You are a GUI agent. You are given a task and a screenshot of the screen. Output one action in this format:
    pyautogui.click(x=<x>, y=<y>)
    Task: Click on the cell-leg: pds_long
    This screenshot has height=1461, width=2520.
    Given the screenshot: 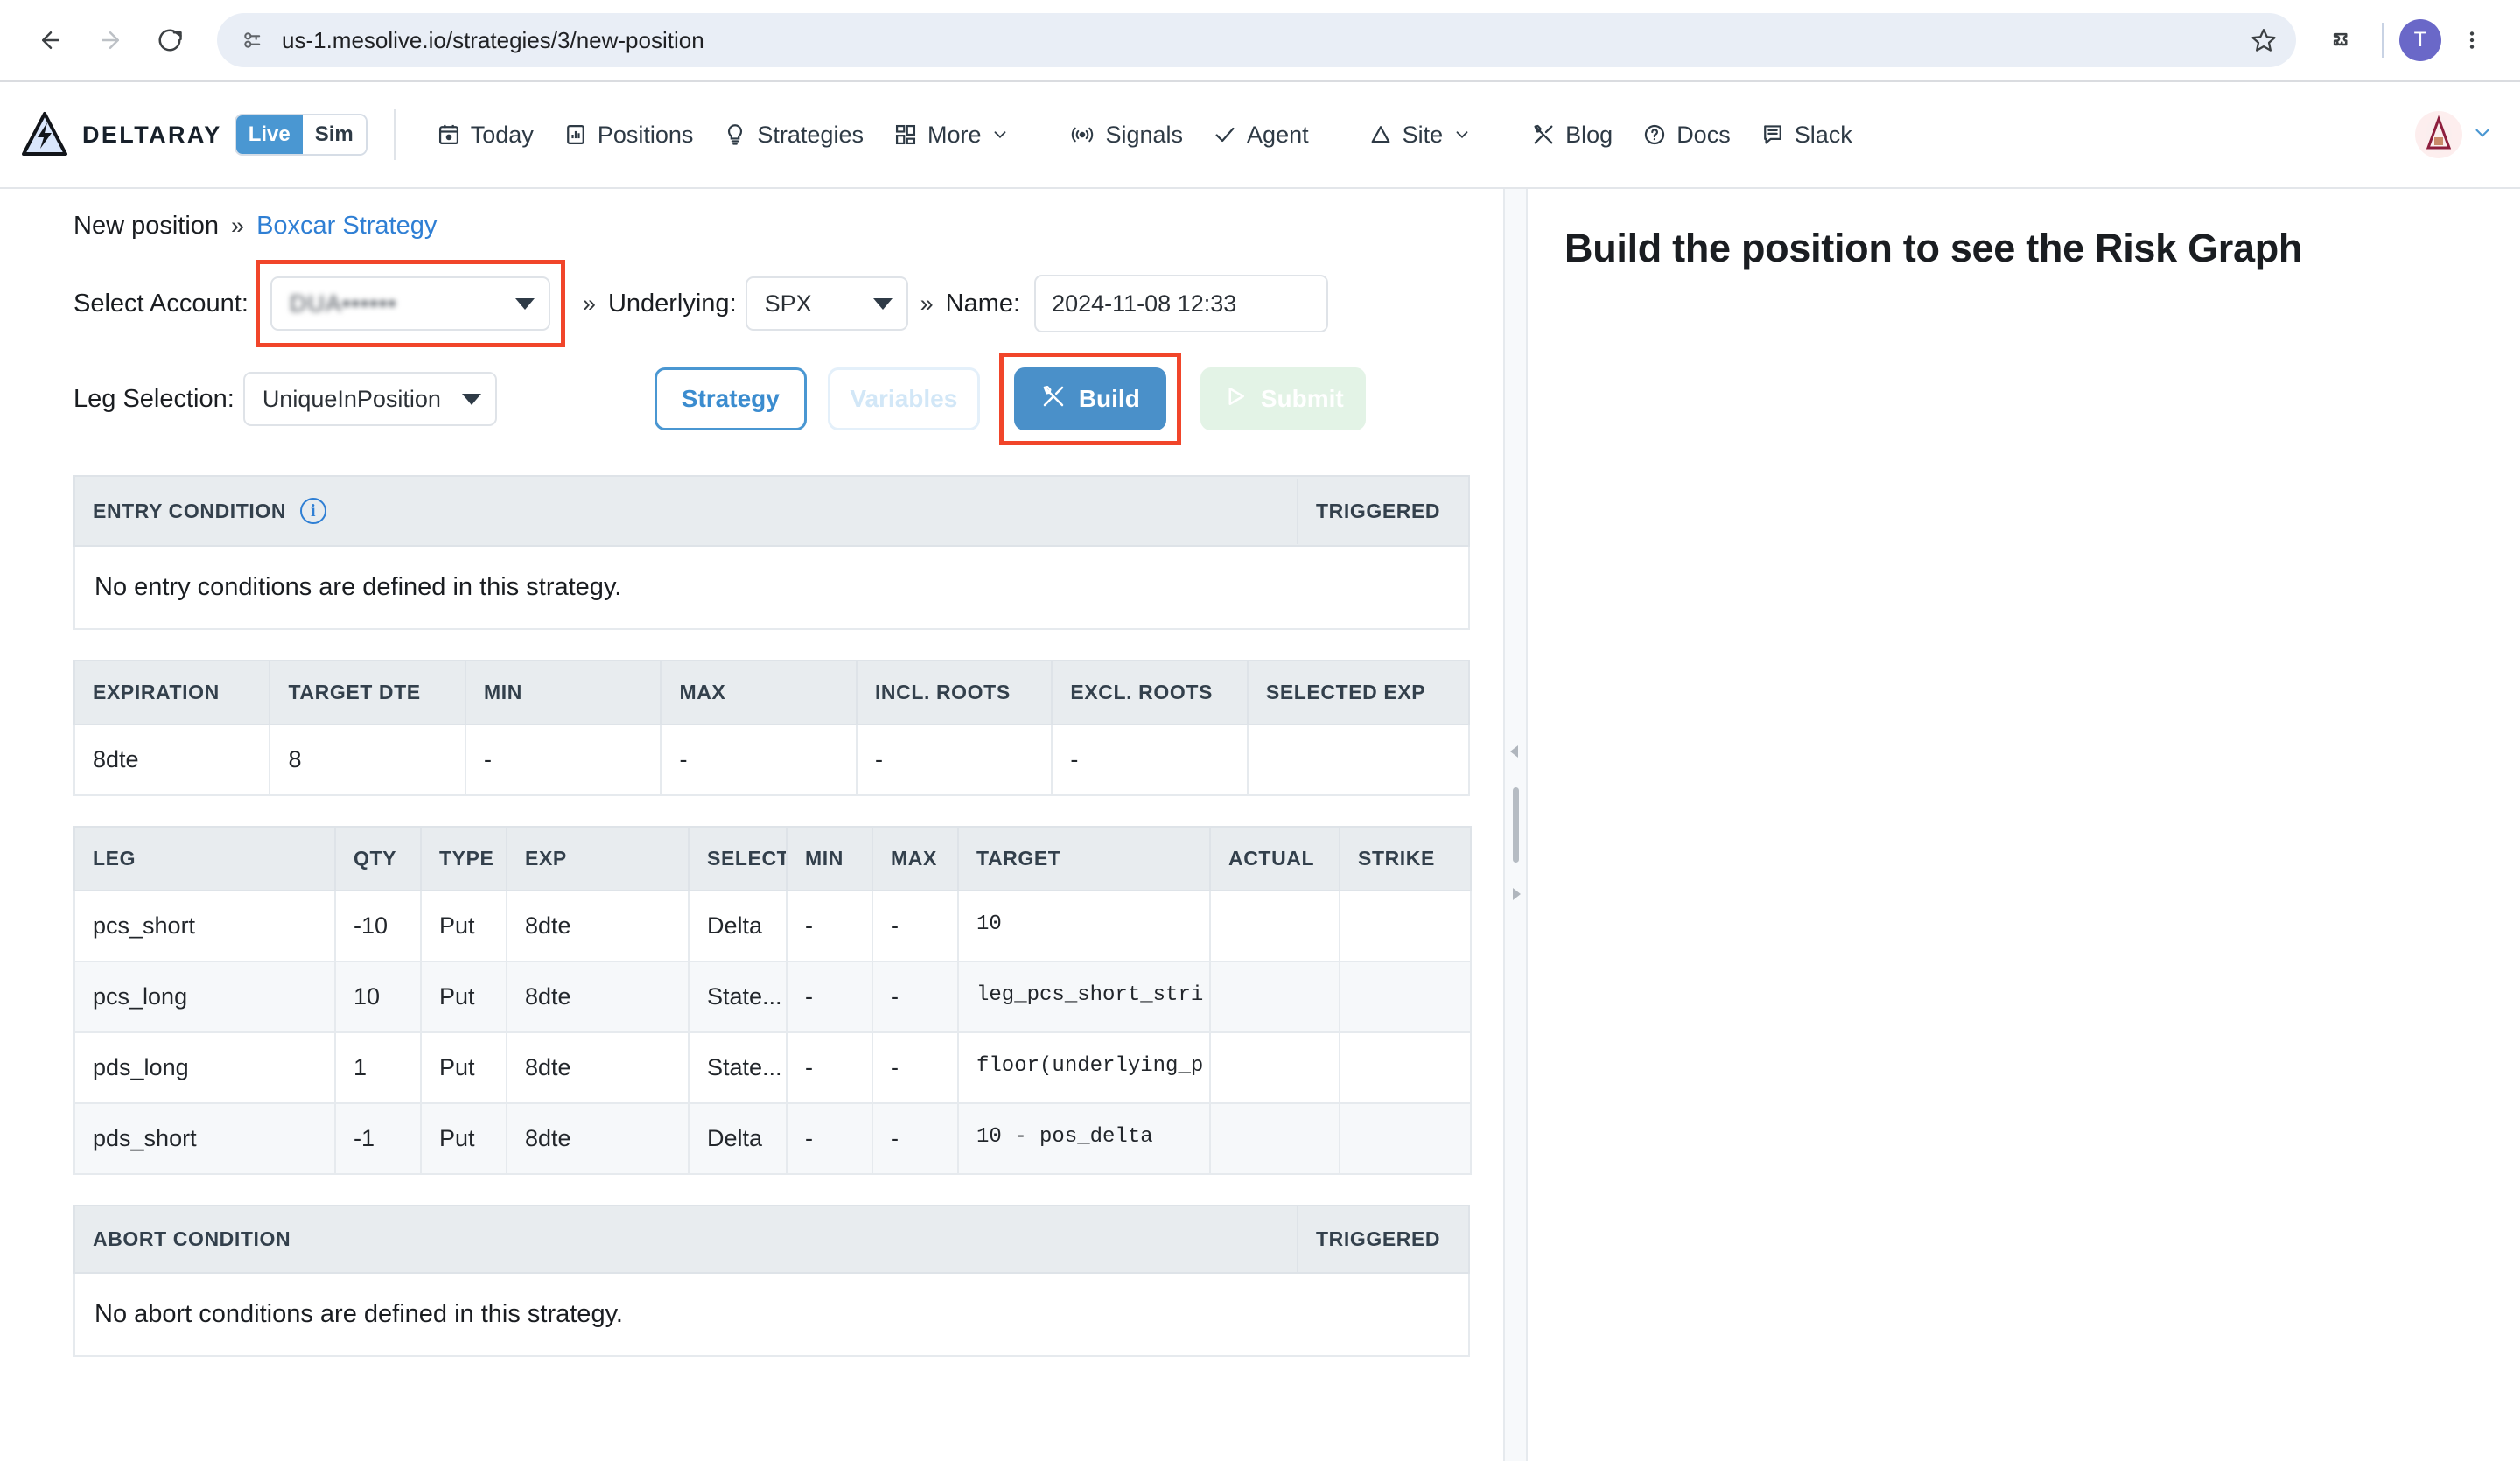 What is the action you would take?
    pyautogui.click(x=205, y=1067)
    